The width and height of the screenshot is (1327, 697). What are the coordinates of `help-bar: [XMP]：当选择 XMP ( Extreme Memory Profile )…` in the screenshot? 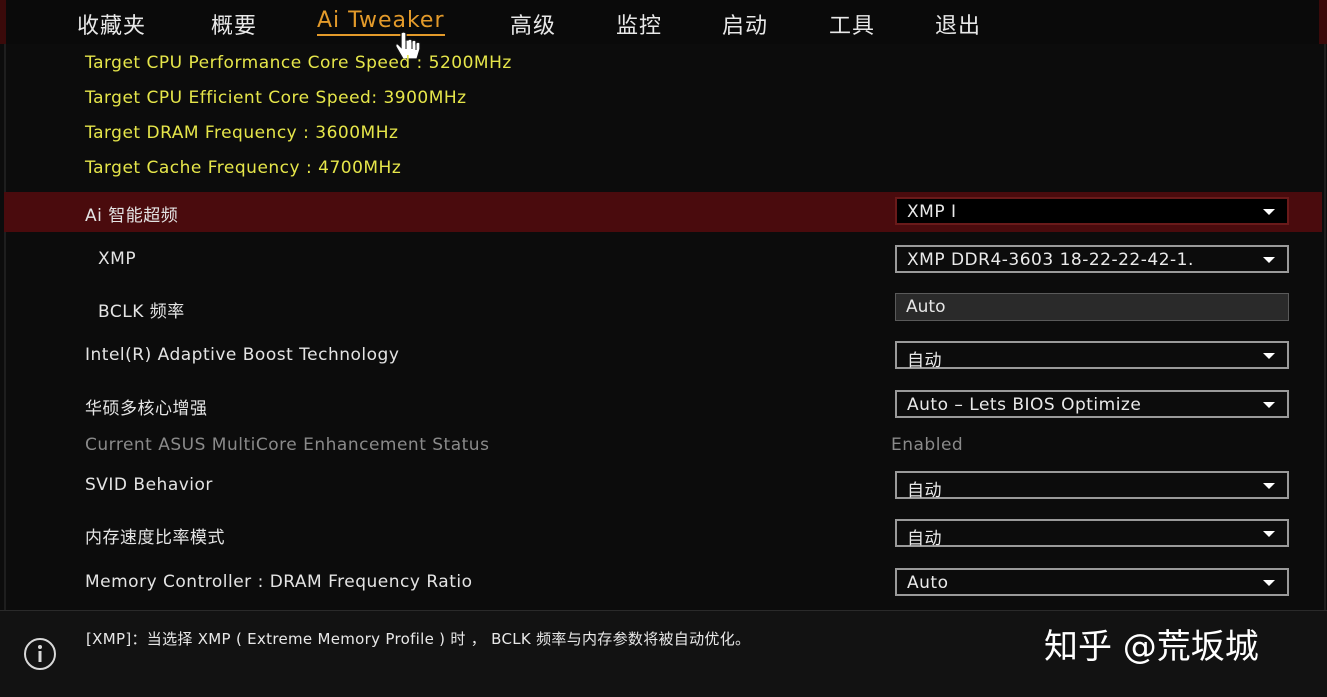 It's located at (663, 653).